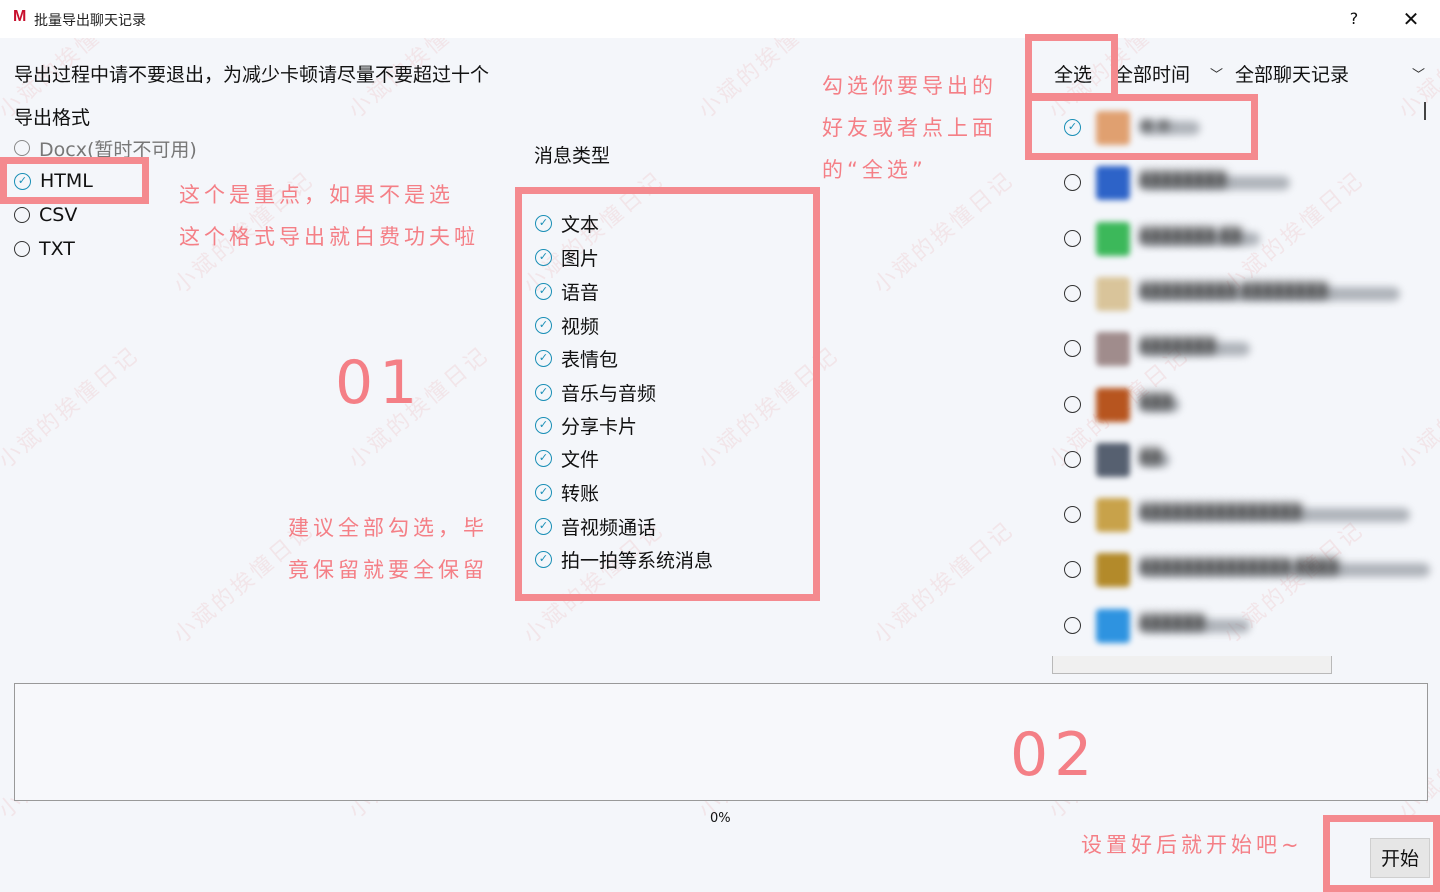  Describe the element at coordinates (1192, 845) in the screenshot. I see `annotation-start-note: 设置好后就开始吧~` at that location.